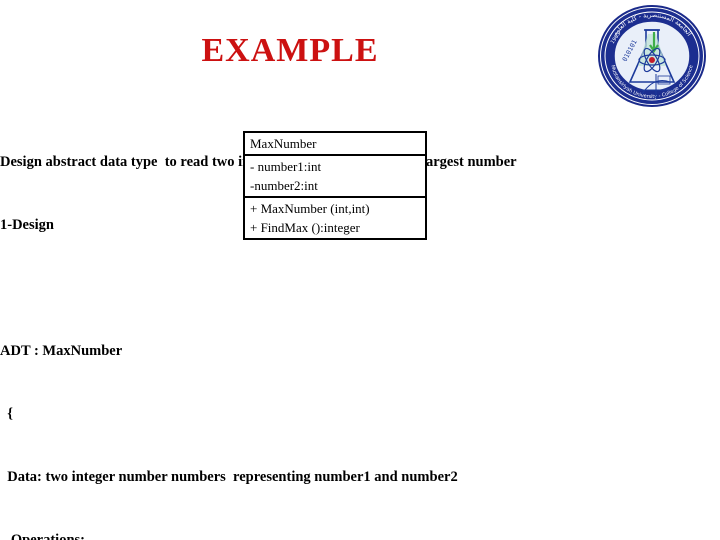 This screenshot has width=720, height=540. What do you see at coordinates (290, 50) in the screenshot?
I see `page-title: EXAMPLE` at bounding box center [290, 50].